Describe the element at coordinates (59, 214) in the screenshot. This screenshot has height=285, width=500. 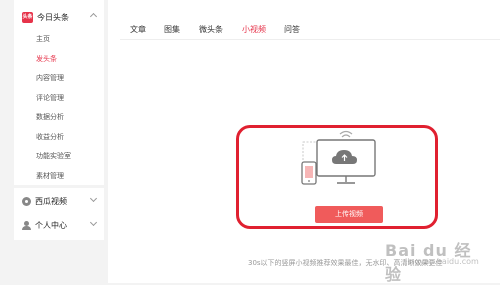
I see `sidebar-panel-other: 西瓜视频 个人中心` at that location.